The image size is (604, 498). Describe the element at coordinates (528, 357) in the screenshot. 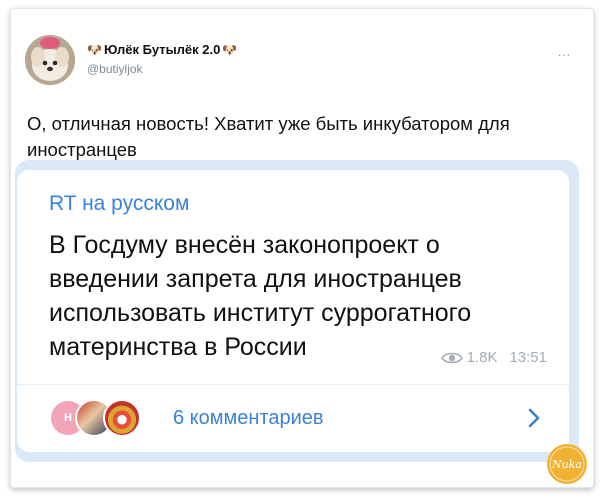

I see `post-time: 13:51` at that location.